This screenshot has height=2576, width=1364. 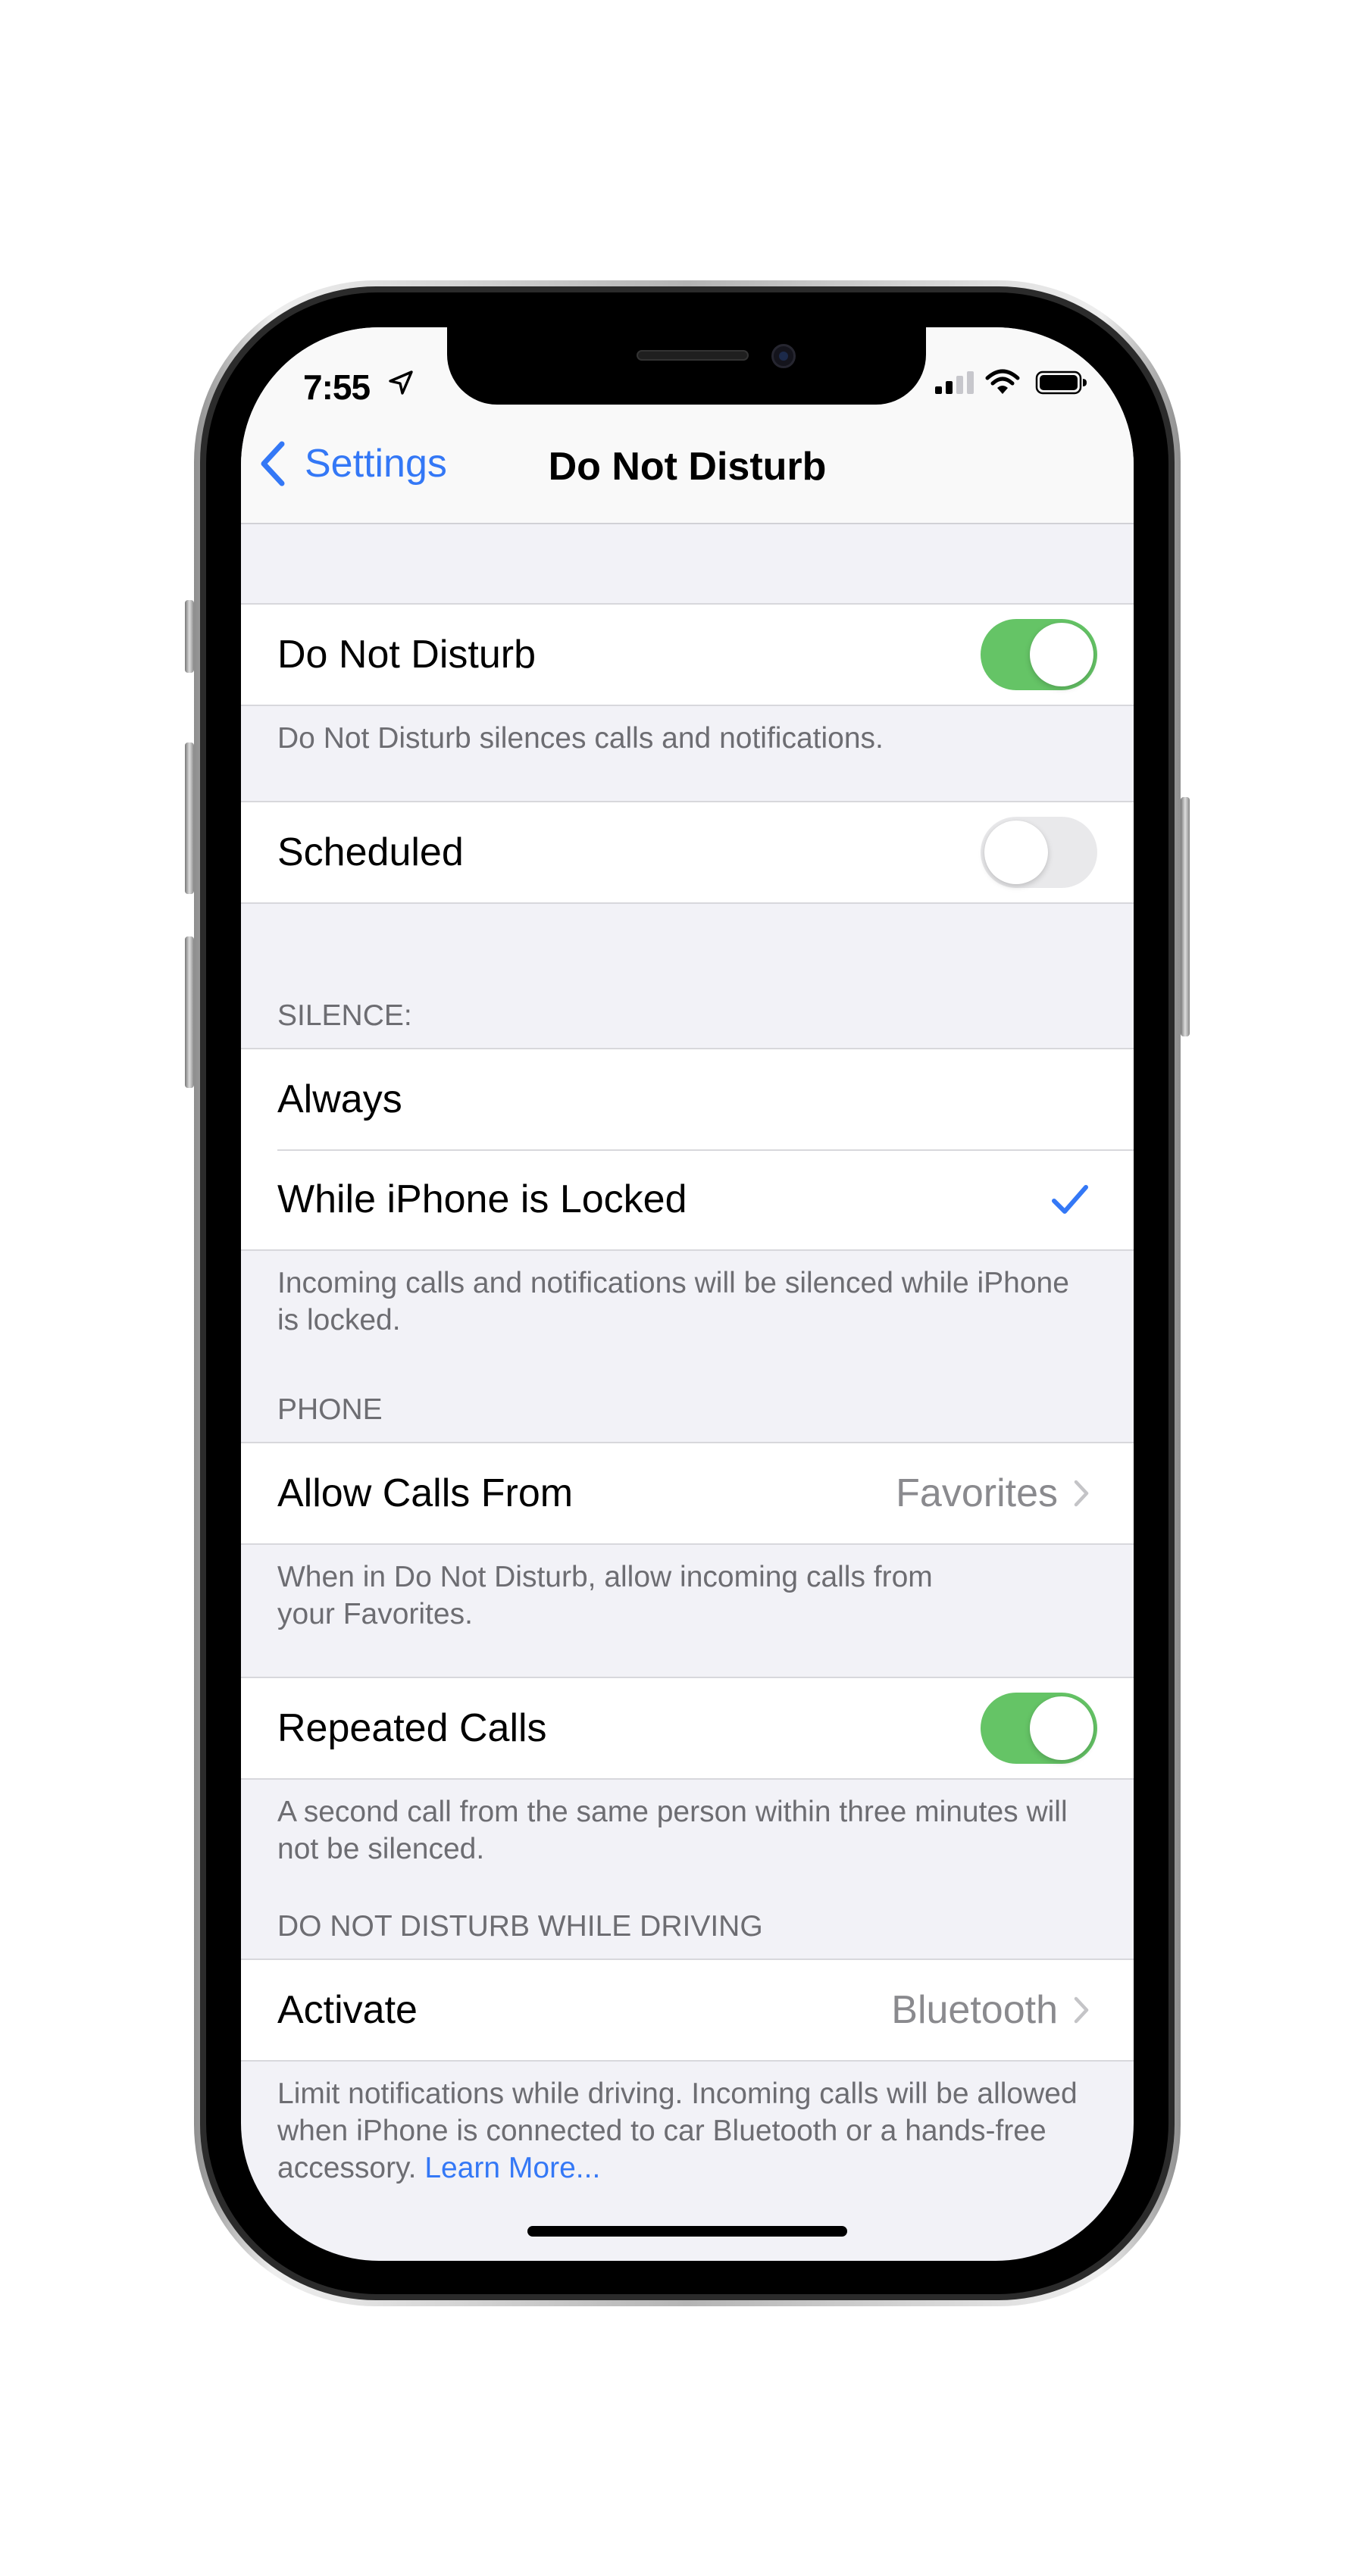 I want to click on repeated-calls-label: Repeated Calls, so click(x=412, y=1728).